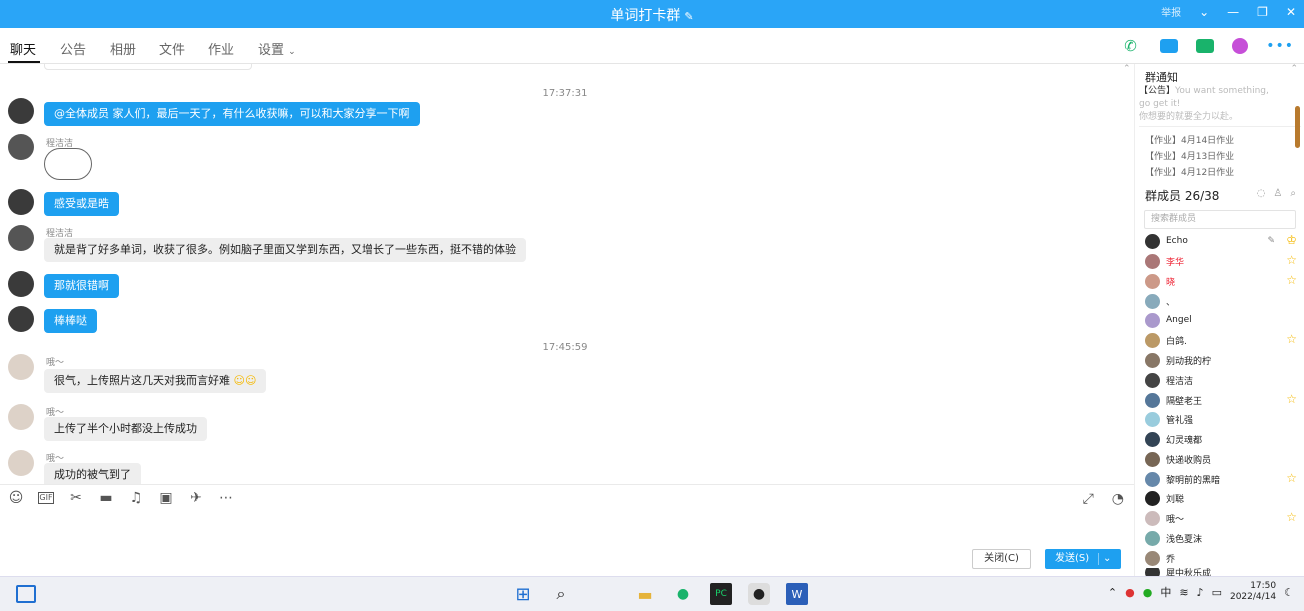 The image size is (1304, 611). Describe the element at coordinates (1189, 139) in the screenshot. I see `homework-item: 【作业】4月14日作业` at that location.